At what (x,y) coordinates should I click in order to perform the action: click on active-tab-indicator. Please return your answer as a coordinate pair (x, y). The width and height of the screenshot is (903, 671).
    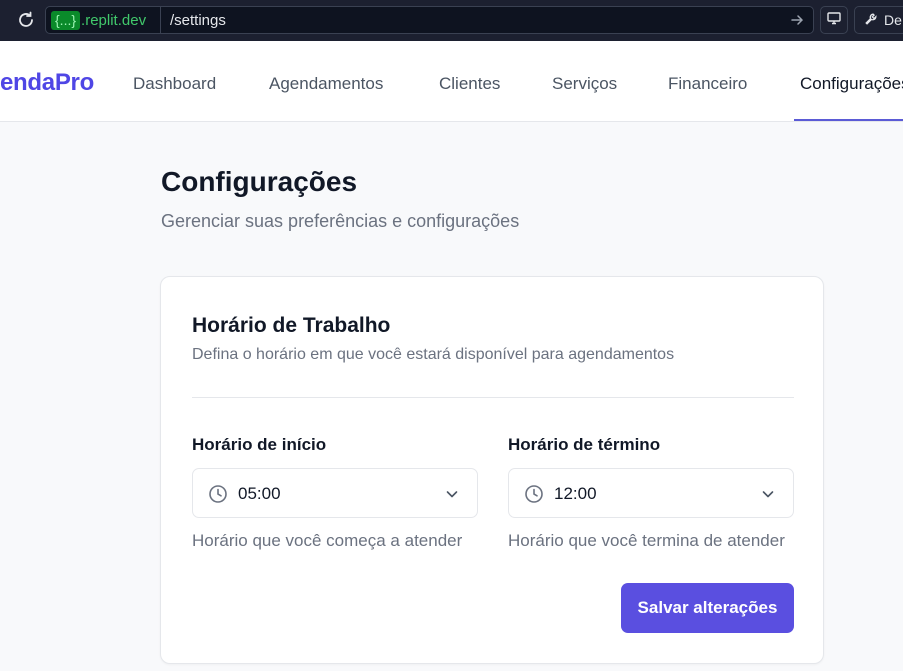
    Looking at the image, I should click on (848, 120).